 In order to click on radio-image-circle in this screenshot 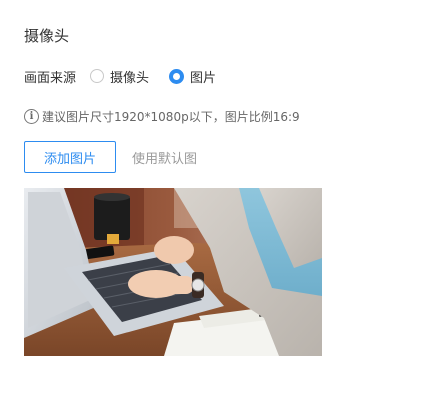, I will do `click(177, 76)`.